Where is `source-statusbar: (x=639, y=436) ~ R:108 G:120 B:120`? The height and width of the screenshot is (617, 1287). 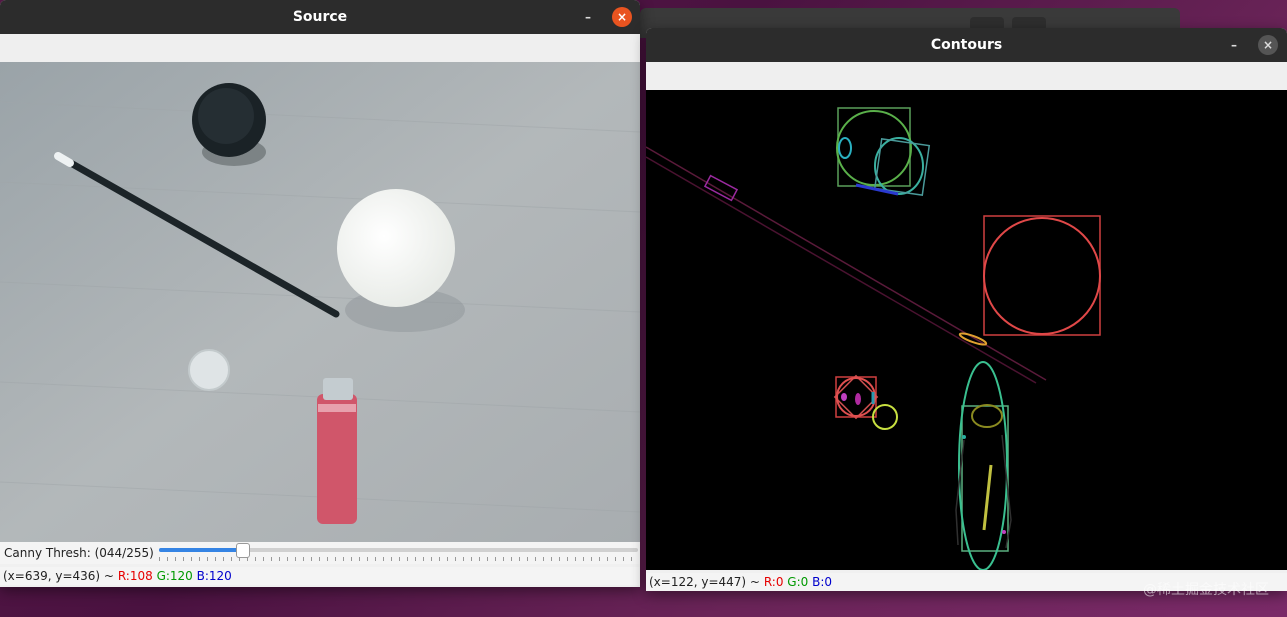 source-statusbar: (x=639, y=436) ~ R:108 G:120 B:120 is located at coordinates (320, 576).